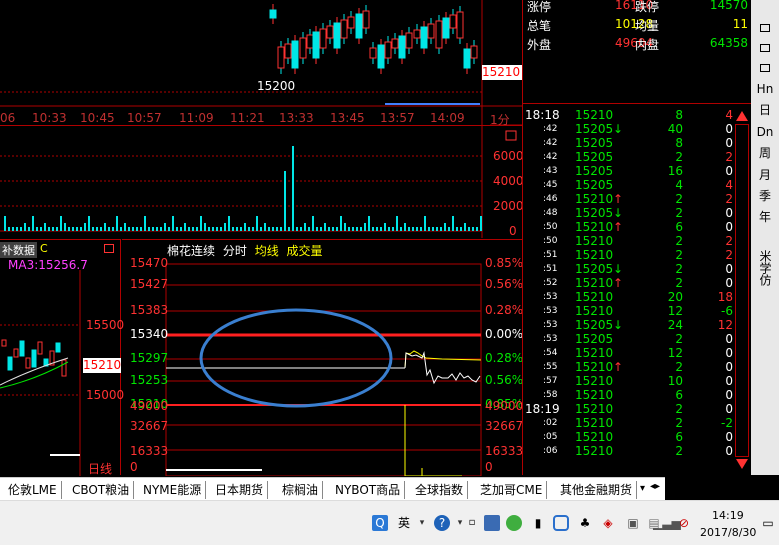 The image size is (779, 545). What do you see at coordinates (380, 523) in the screenshot?
I see `search-icon: Q` at bounding box center [380, 523].